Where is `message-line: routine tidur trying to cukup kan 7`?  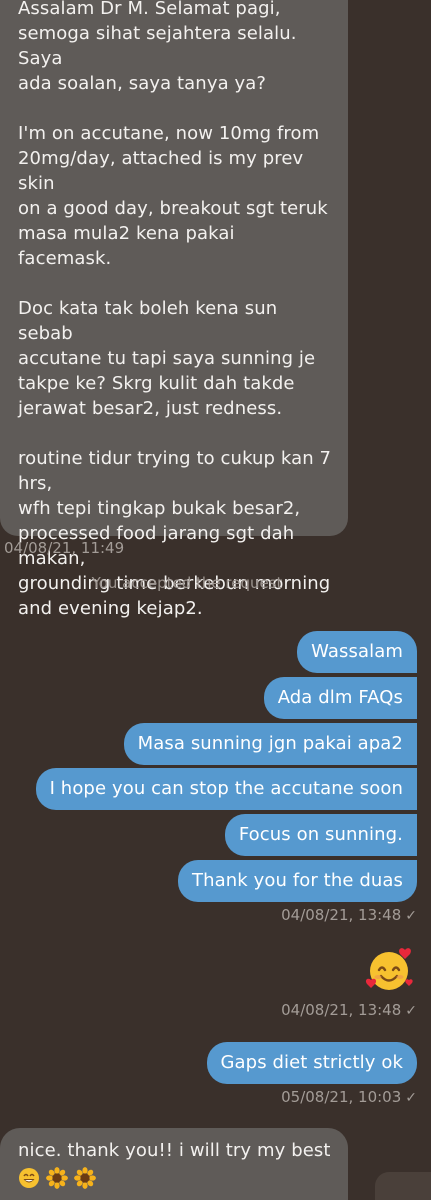
message-line: routine tidur trying to cukup kan 7 is located at coordinates (175, 458).